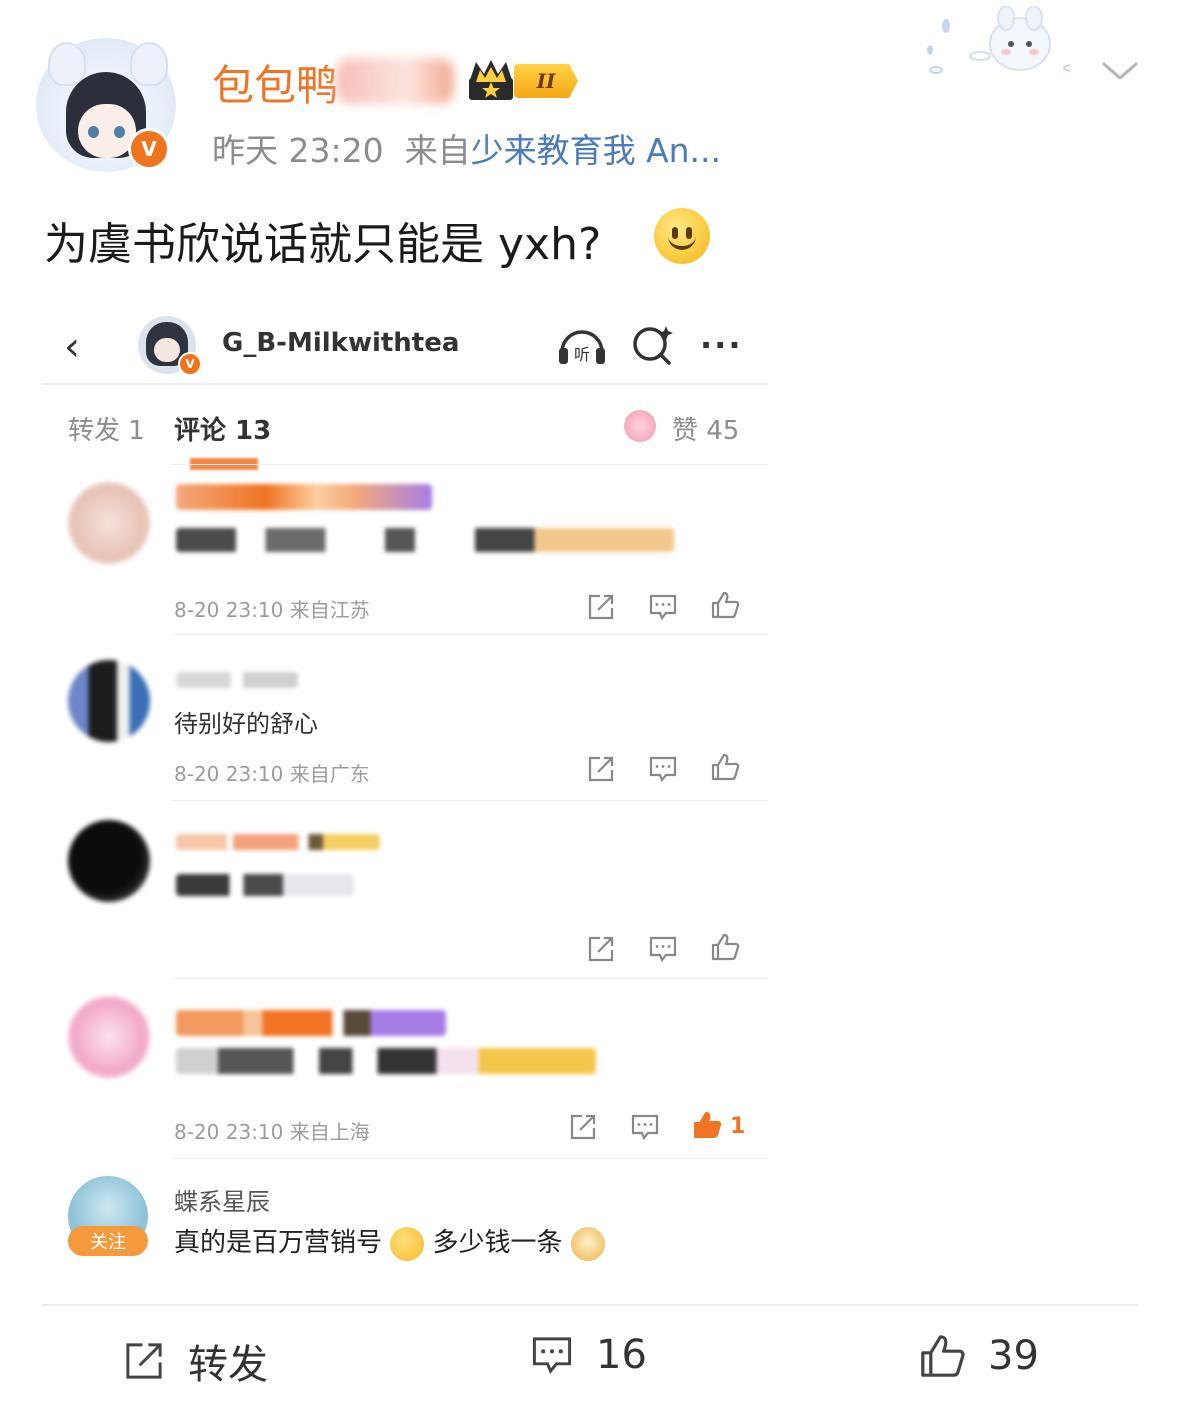 The height and width of the screenshot is (1413, 1179). What do you see at coordinates (470, 464) in the screenshot?
I see `tabs-divider` at bounding box center [470, 464].